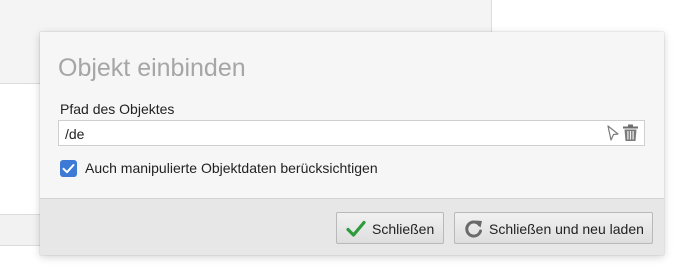  I want to click on path-field-label: Pfad des Objektes, so click(117, 109).